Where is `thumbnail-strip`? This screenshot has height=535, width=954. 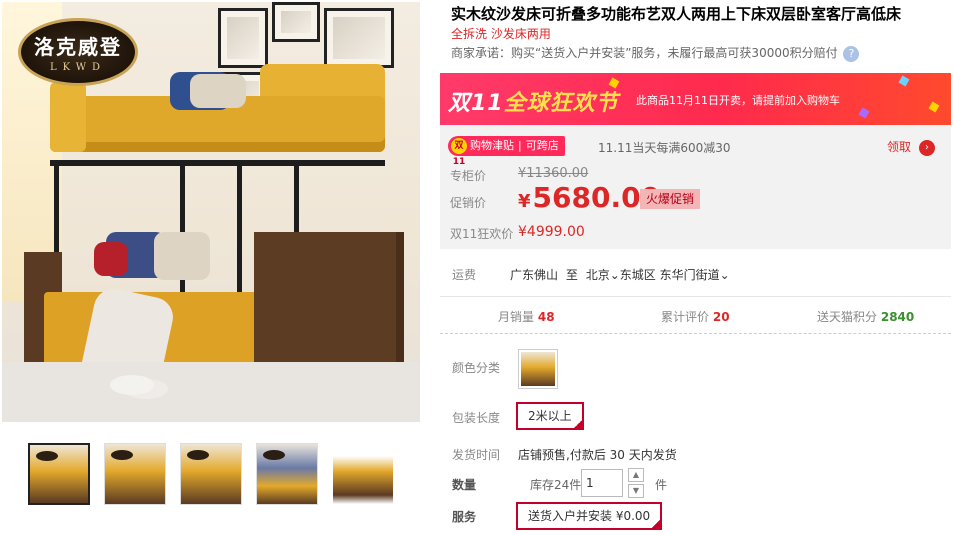
thumbnail-strip is located at coordinates (223, 475).